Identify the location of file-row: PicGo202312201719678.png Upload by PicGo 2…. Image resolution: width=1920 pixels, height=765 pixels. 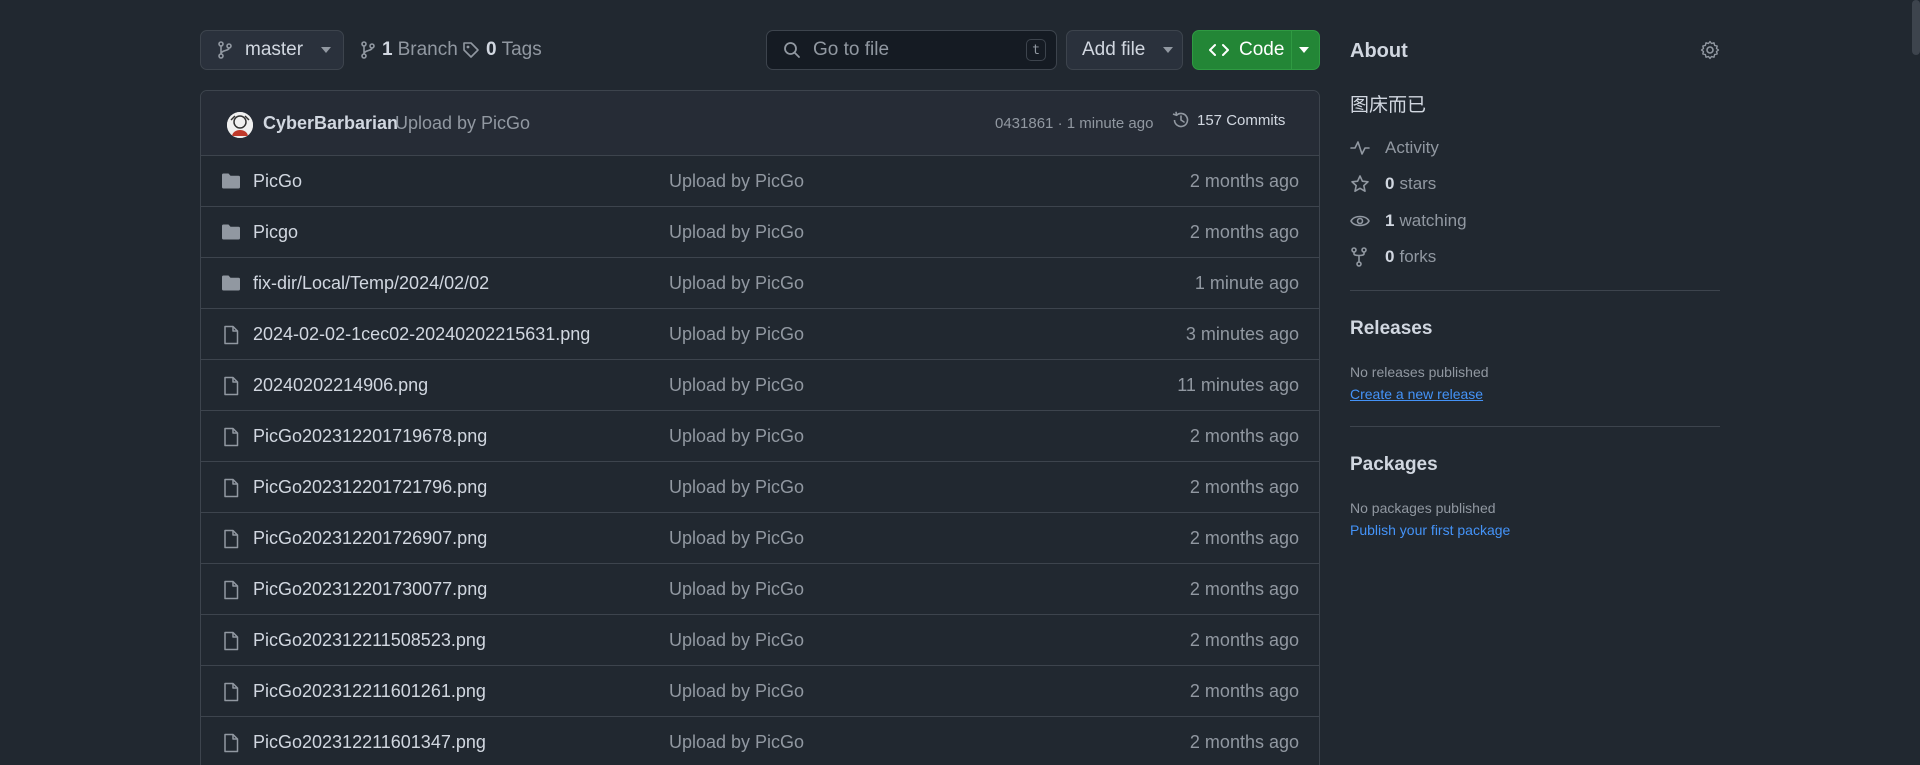
(760, 436).